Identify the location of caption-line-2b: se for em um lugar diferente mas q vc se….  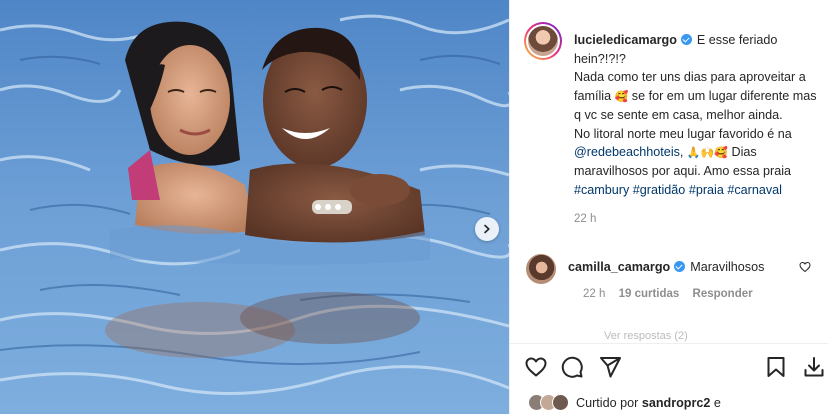
(695, 105).